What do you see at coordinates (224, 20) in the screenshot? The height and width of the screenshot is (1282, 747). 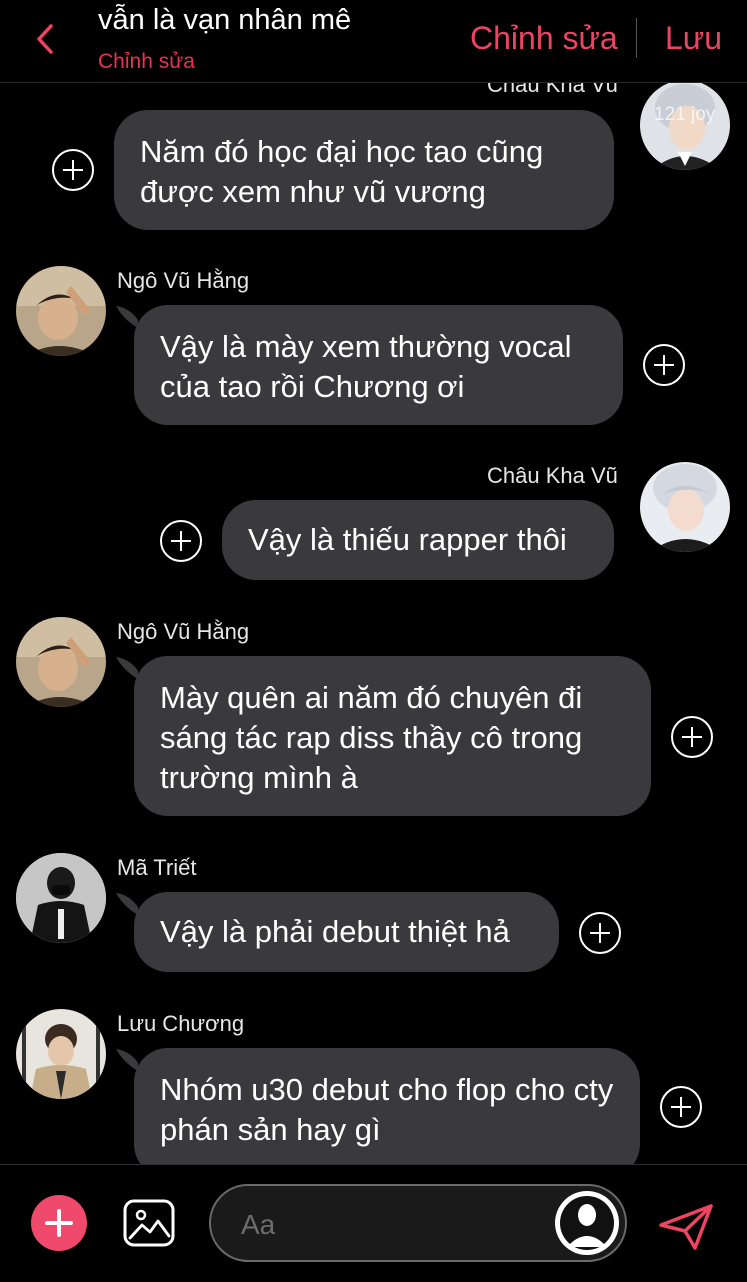 I see `chat-title: vẫn là vạn nhân mê` at bounding box center [224, 20].